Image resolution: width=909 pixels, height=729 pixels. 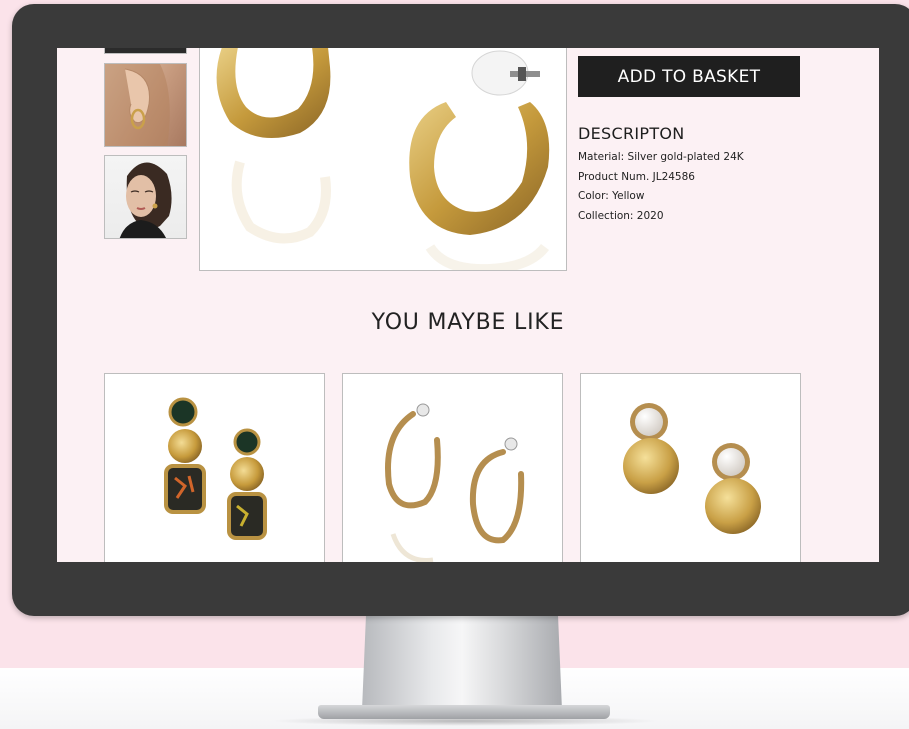 I want to click on detail-product-number: Product Num. JL24586, so click(x=636, y=176).